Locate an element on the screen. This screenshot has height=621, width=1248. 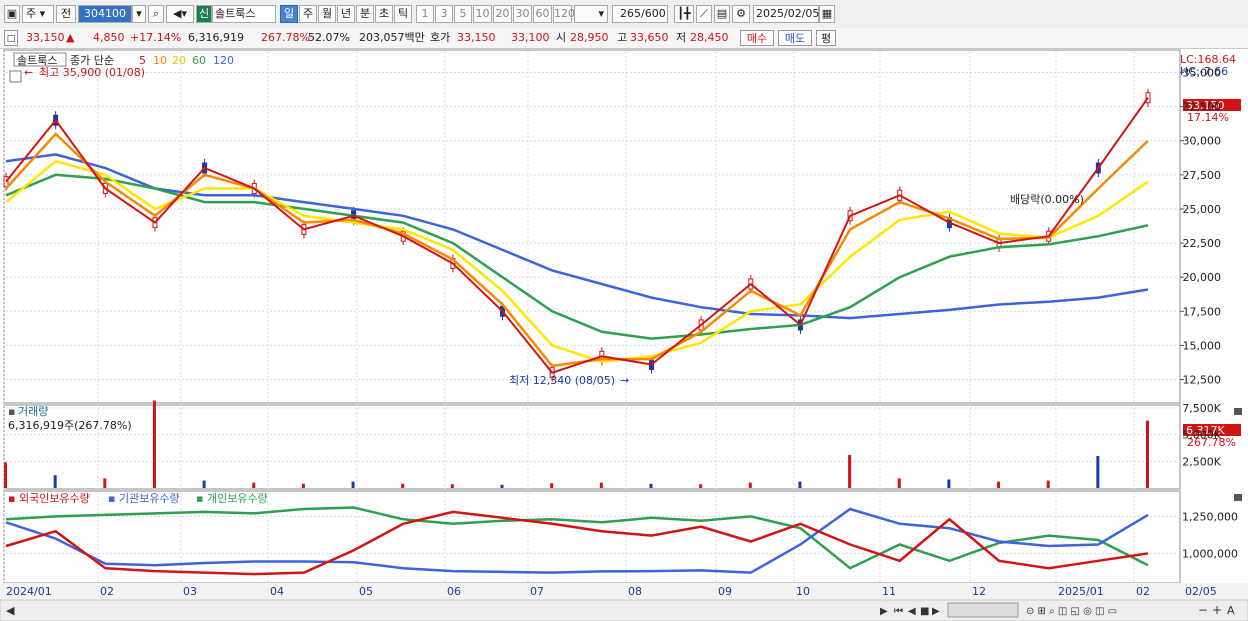
holdings-panel-close-icon is located at coordinates (1238, 497).